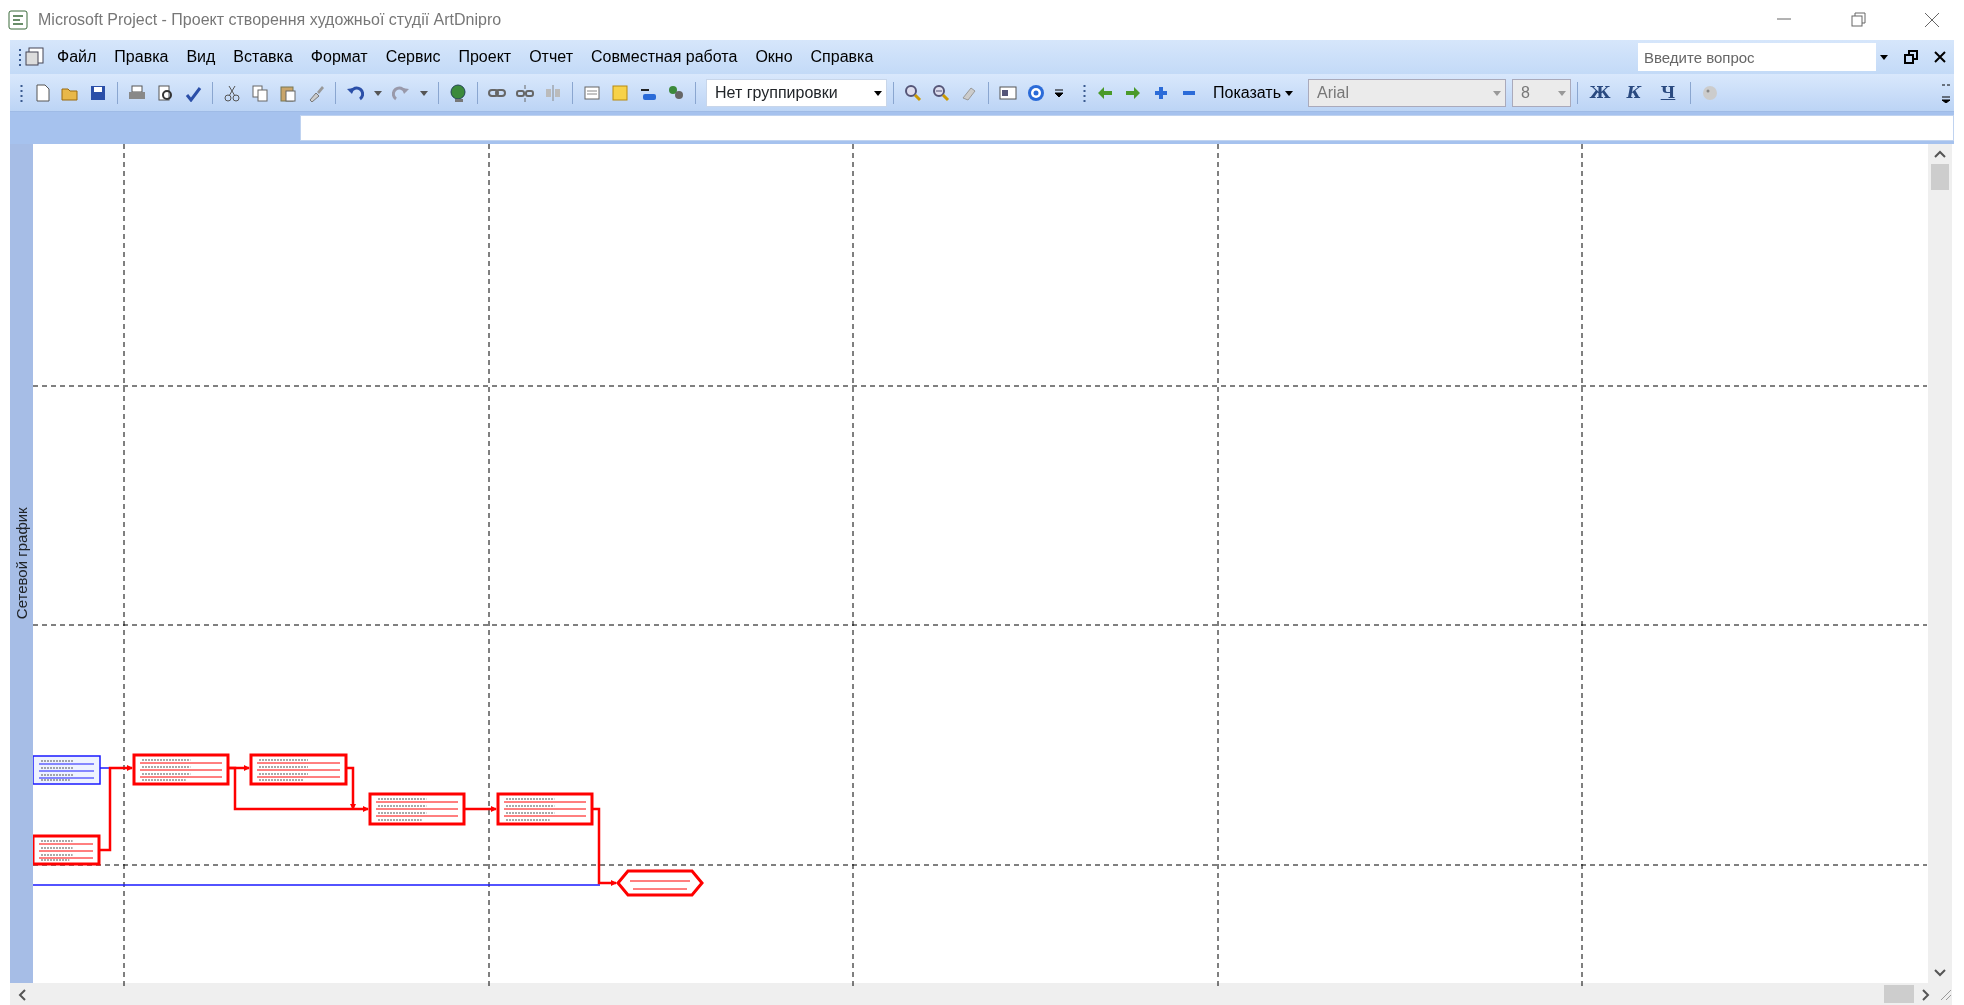  Describe the element at coordinates (913, 92) in the screenshot. I see `zoom-in-icon` at that location.